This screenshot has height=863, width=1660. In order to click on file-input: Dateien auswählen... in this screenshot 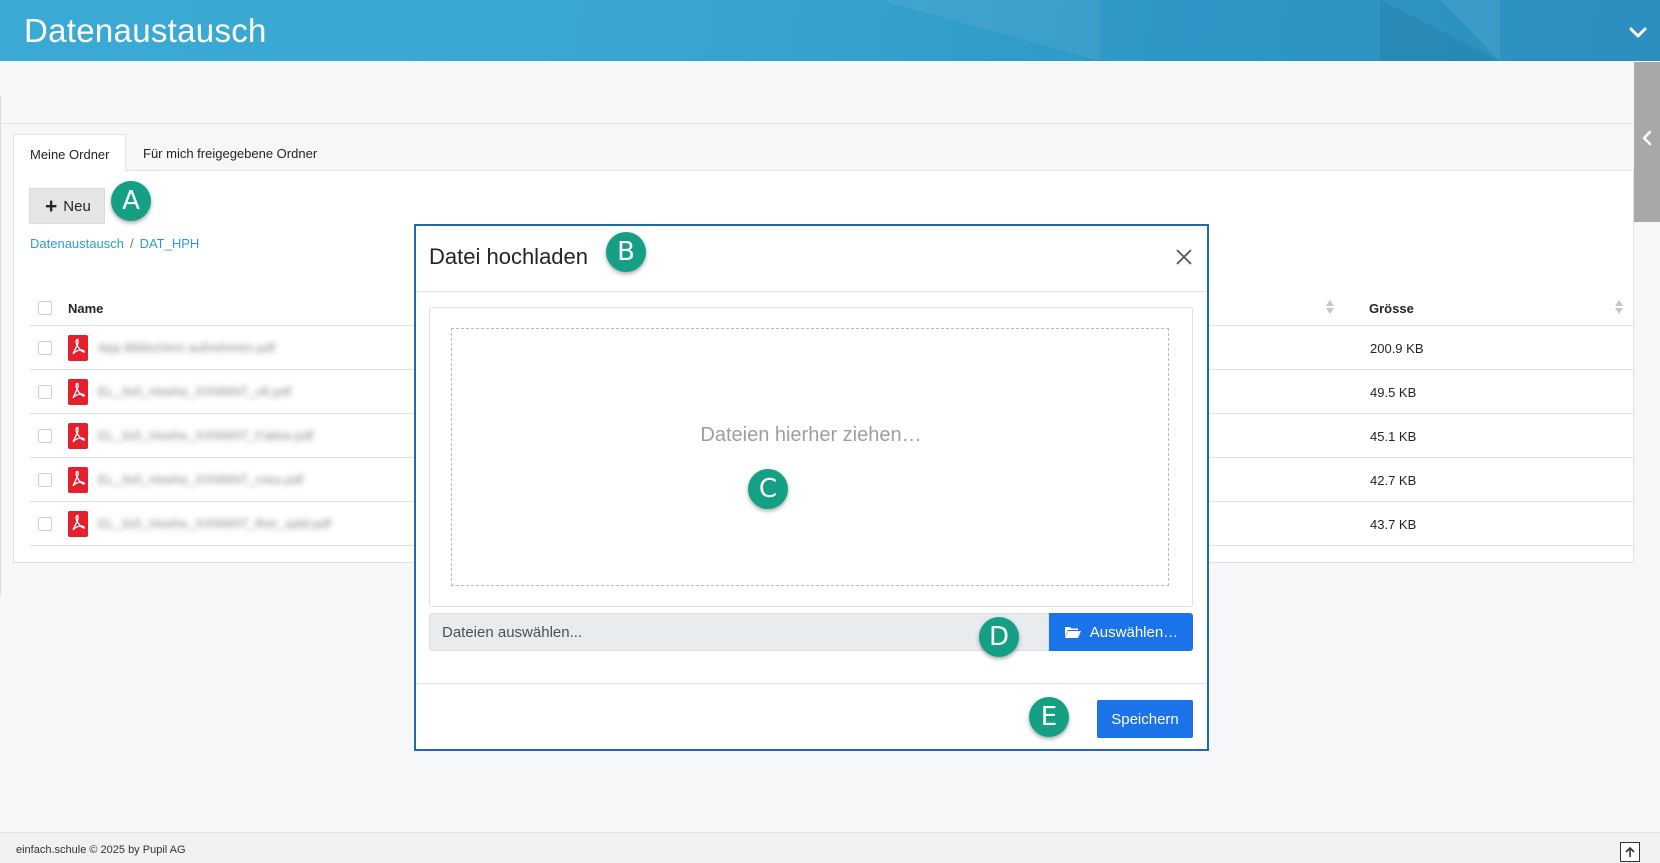, I will do `click(739, 632)`.